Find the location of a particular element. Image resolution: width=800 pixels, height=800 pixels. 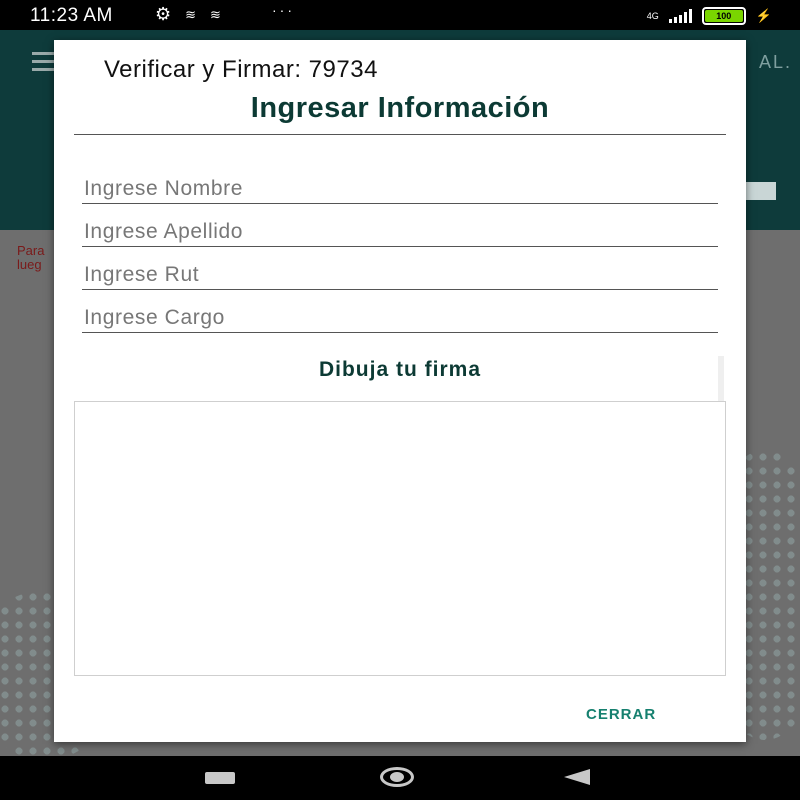

recent-apps-icon is located at coordinates (220, 778).